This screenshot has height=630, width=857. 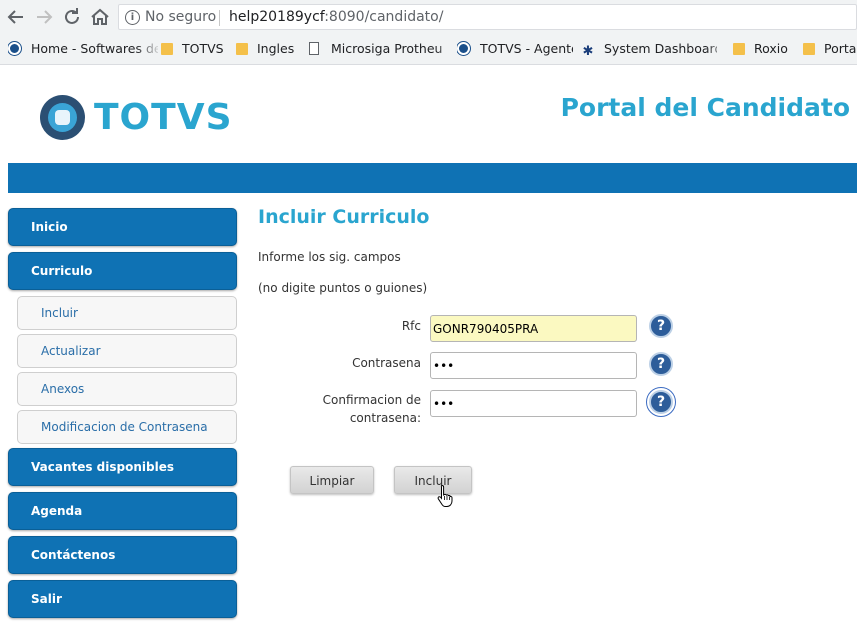 I want to click on home-icon, so click(x=100, y=17).